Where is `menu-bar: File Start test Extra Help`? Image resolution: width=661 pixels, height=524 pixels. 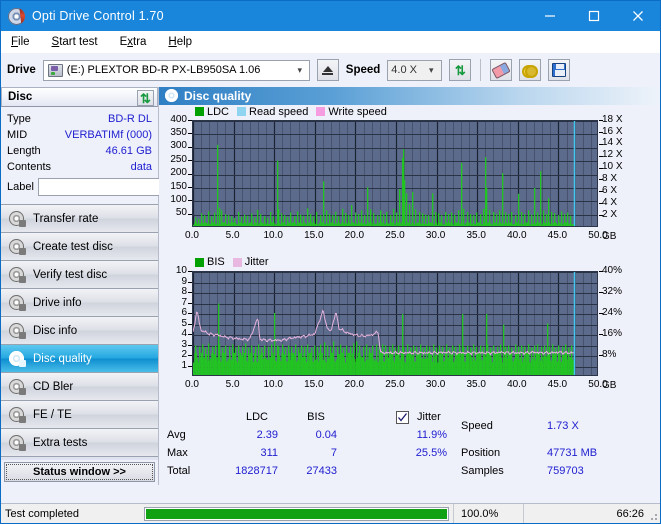 menu-bar: File Start test Extra Help is located at coordinates (330, 42).